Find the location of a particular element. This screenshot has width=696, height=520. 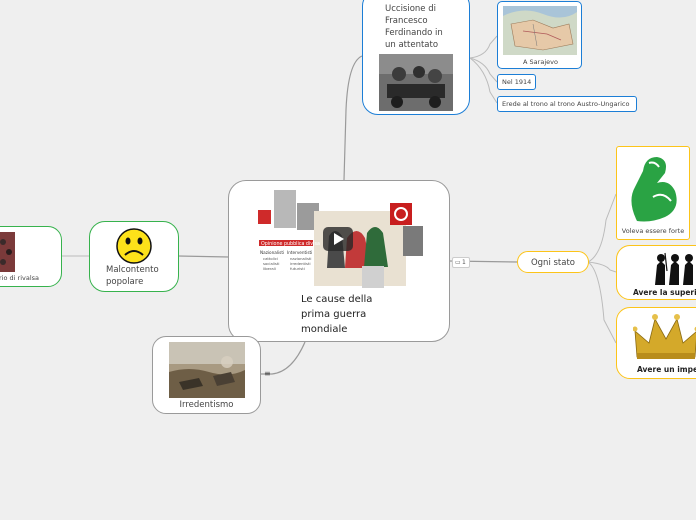

comment-badge: ▭ 1 is located at coordinates (461, 262).